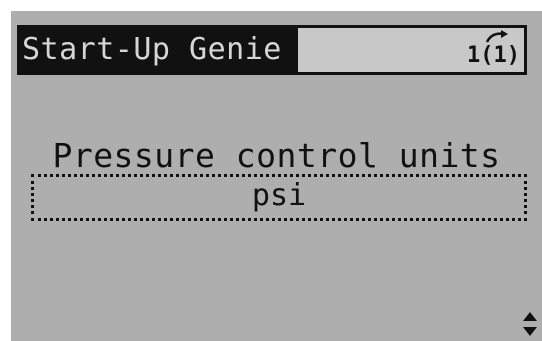 The height and width of the screenshot is (341, 542). I want to click on curved-arrow-icon, so click(496, 36).